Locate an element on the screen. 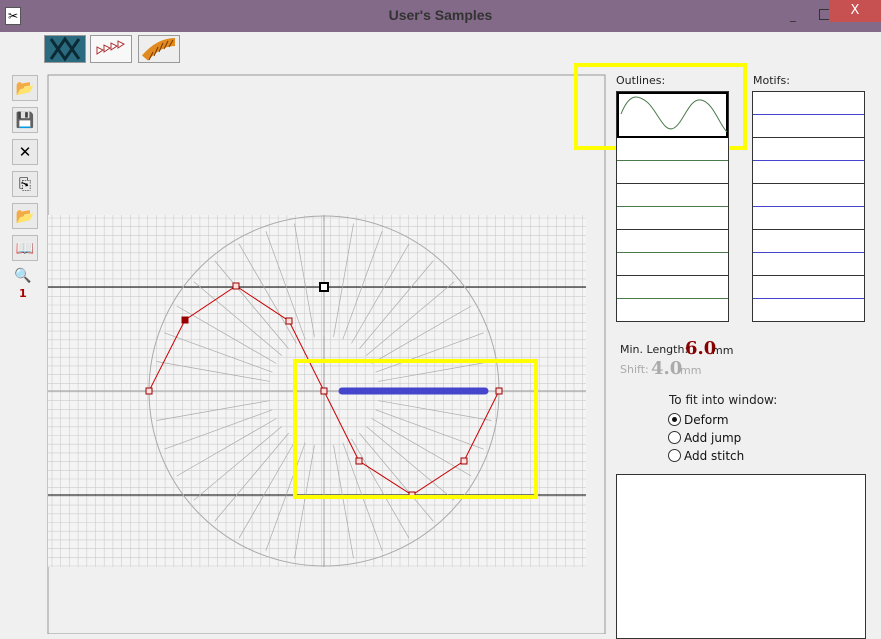 The image size is (881, 639). min-length-label: Min. Length: is located at coordinates (654, 349).